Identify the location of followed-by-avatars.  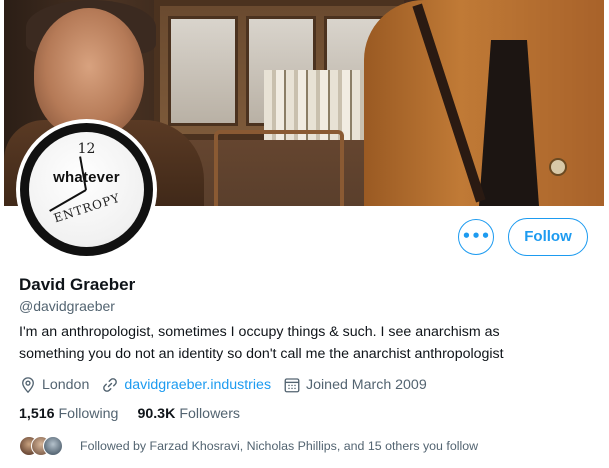
(44, 446).